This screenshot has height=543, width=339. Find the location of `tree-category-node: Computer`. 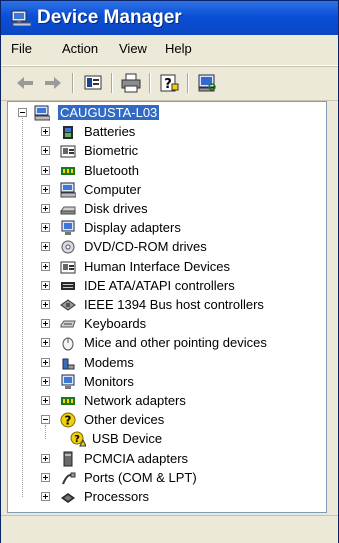

tree-category-node: Computer is located at coordinates (167, 190).